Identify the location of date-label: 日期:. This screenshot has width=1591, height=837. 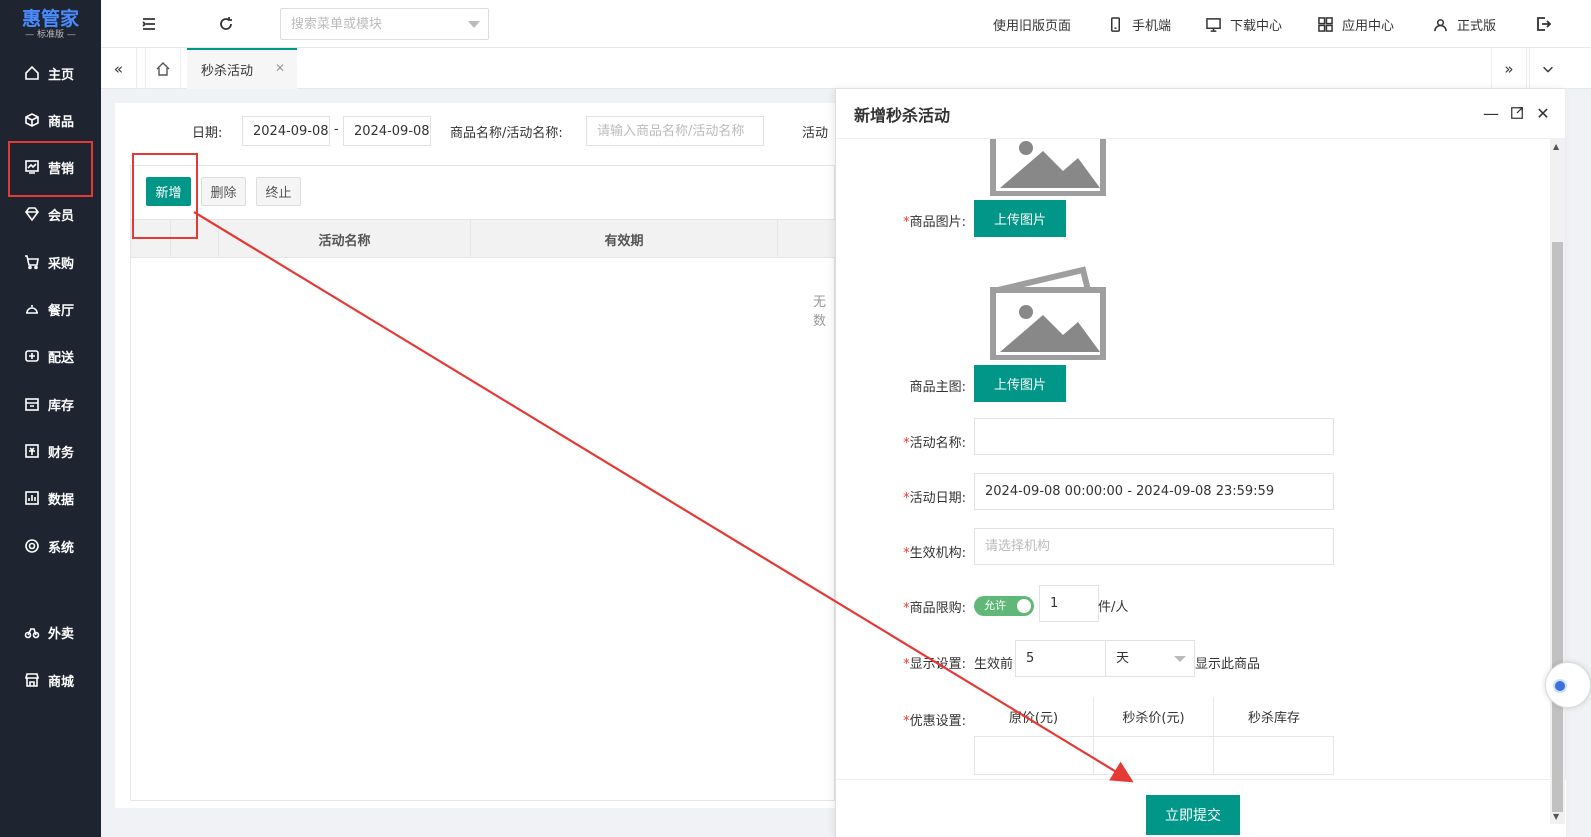
(207, 133).